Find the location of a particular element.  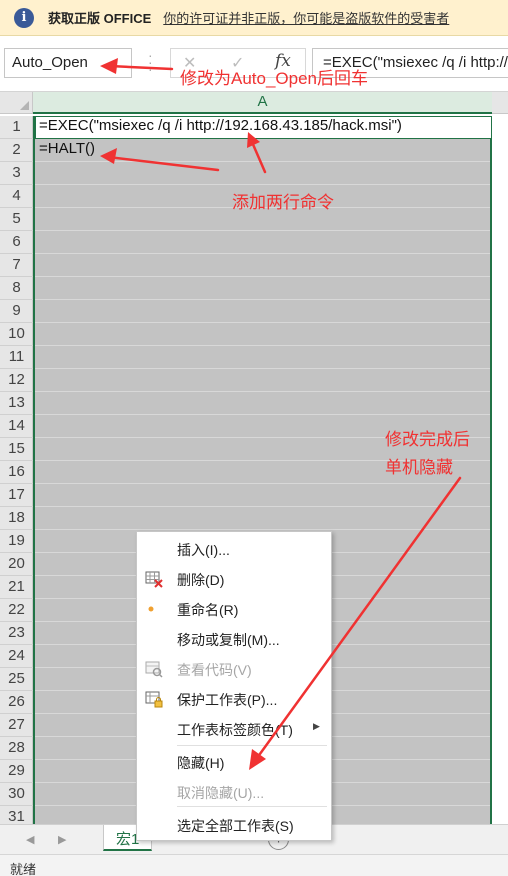

protect-sheet-icon is located at coordinates (154, 699).